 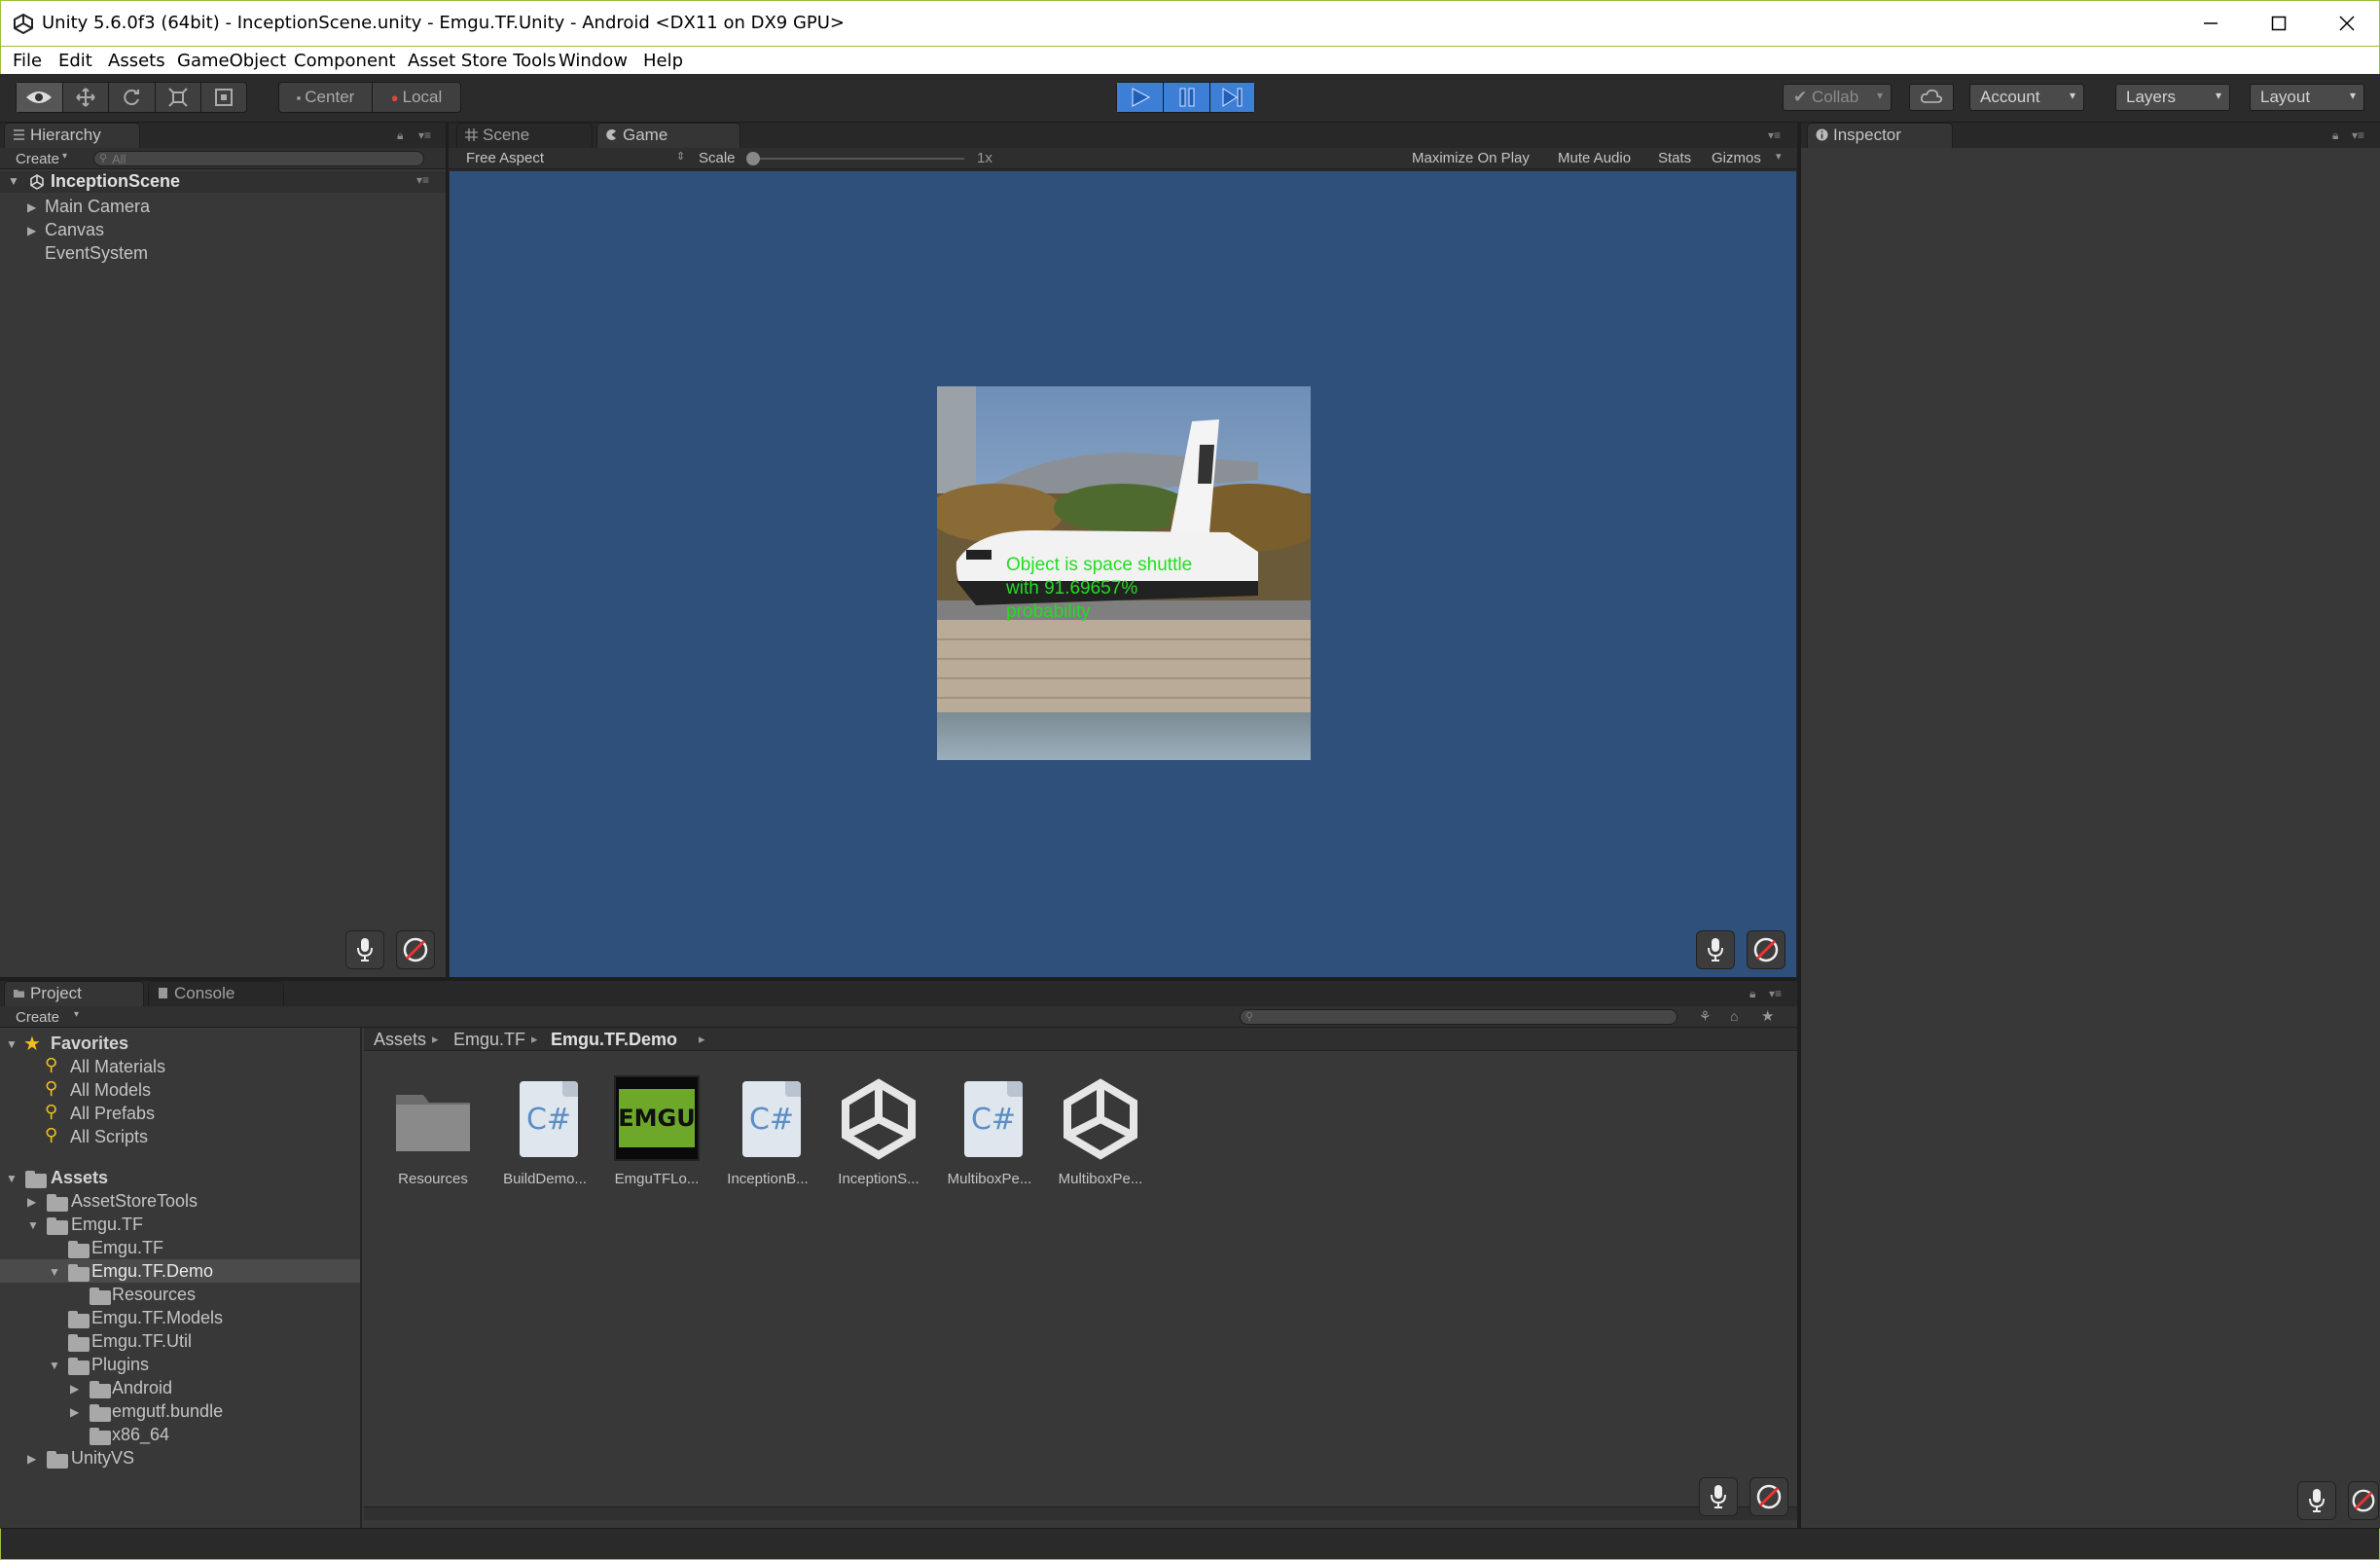 I want to click on close-button, so click(x=2346, y=23).